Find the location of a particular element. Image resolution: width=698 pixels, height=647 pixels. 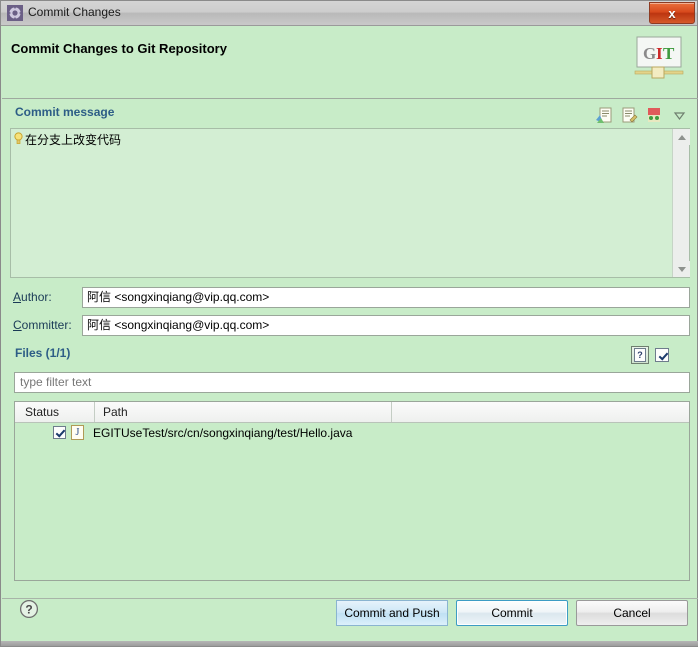

window-bottom-edge is located at coordinates (349, 643).